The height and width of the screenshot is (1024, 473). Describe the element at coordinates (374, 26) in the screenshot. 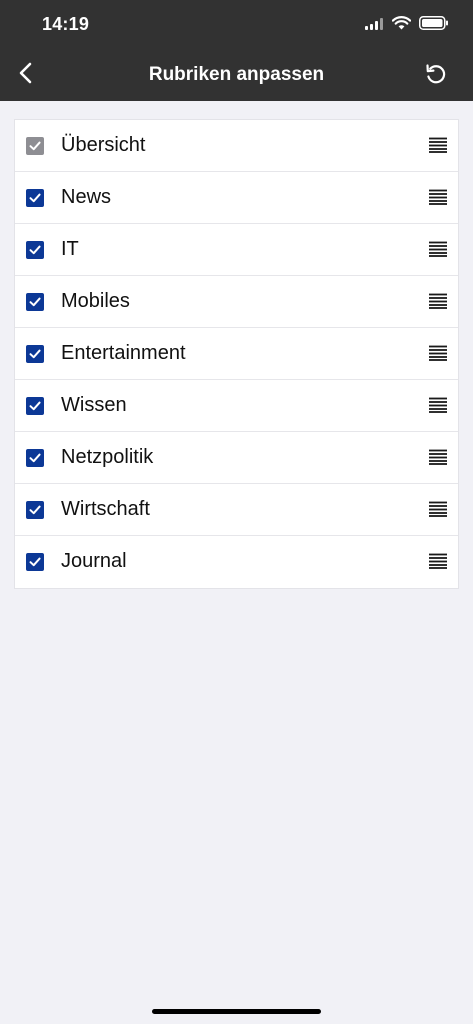

I see `cellular-signal-icon` at that location.